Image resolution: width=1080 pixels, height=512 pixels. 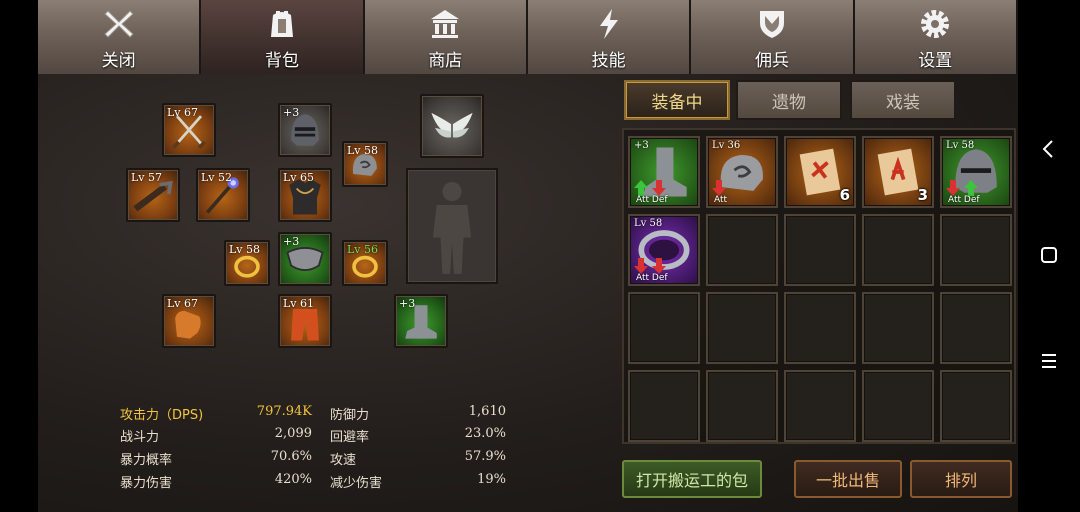 What do you see at coordinates (664, 172) in the screenshot?
I see `inventory-item-boots: +3 Att Def` at bounding box center [664, 172].